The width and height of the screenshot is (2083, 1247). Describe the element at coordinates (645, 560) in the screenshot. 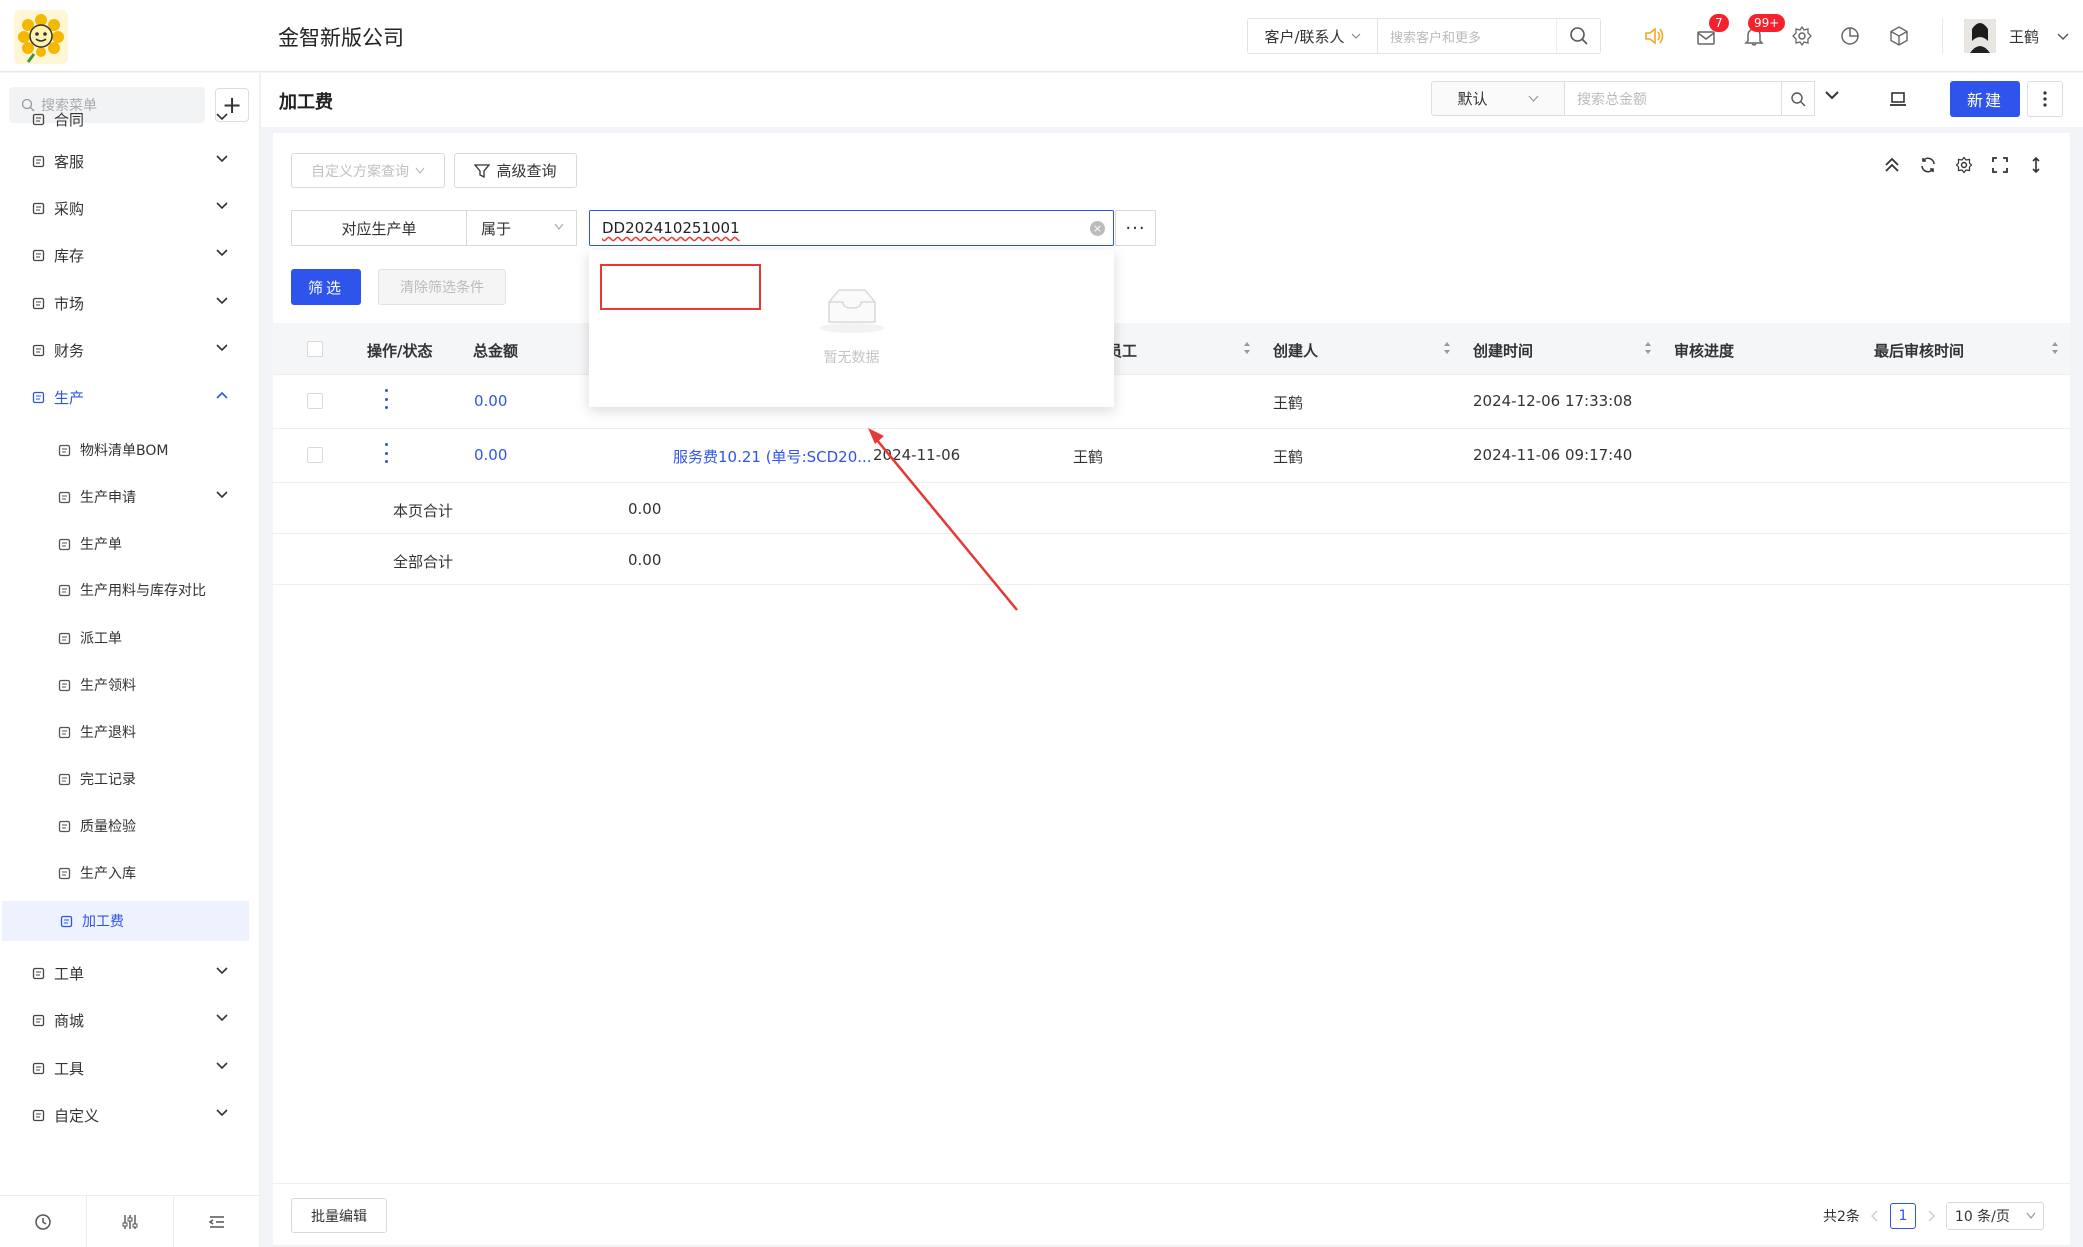

I see `all-total-value: 0.00` at that location.